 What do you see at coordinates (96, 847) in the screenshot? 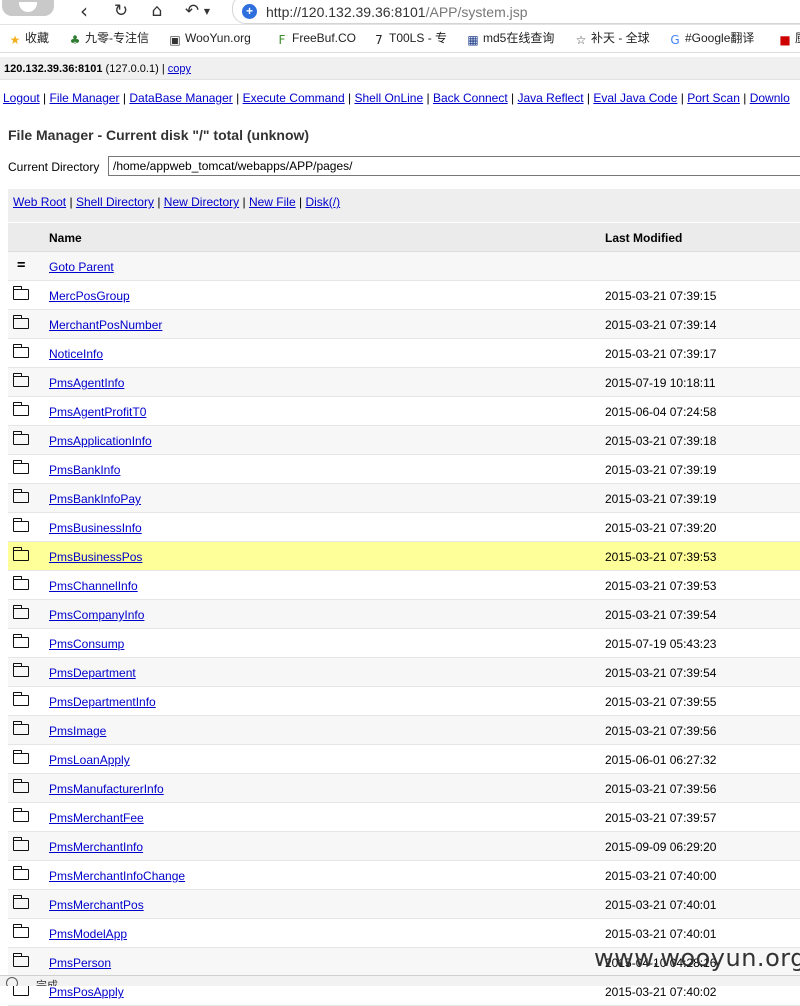
I see `folder-name-link: PmsMerchantInfo` at bounding box center [96, 847].